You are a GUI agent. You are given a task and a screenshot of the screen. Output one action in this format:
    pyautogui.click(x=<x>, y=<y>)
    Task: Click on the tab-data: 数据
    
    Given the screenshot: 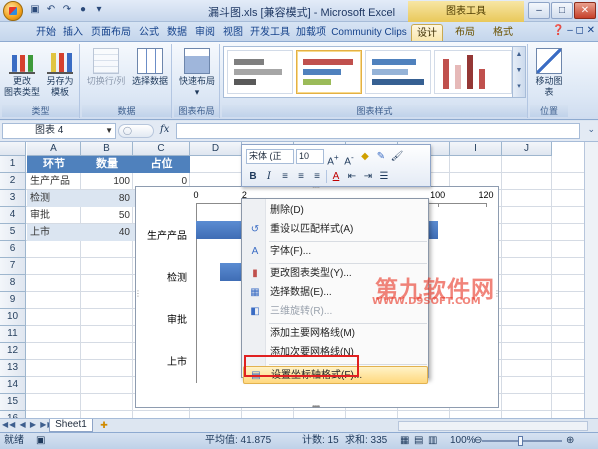 What is the action you would take?
    pyautogui.click(x=177, y=32)
    